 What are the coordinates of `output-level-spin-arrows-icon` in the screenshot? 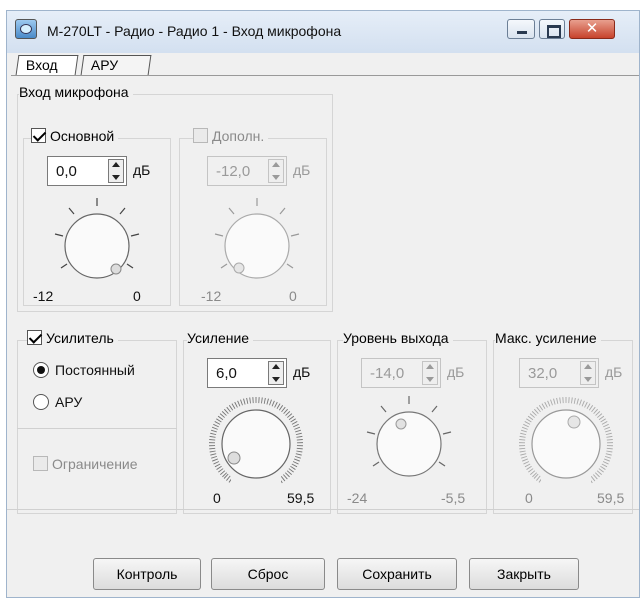 It's located at (430, 373).